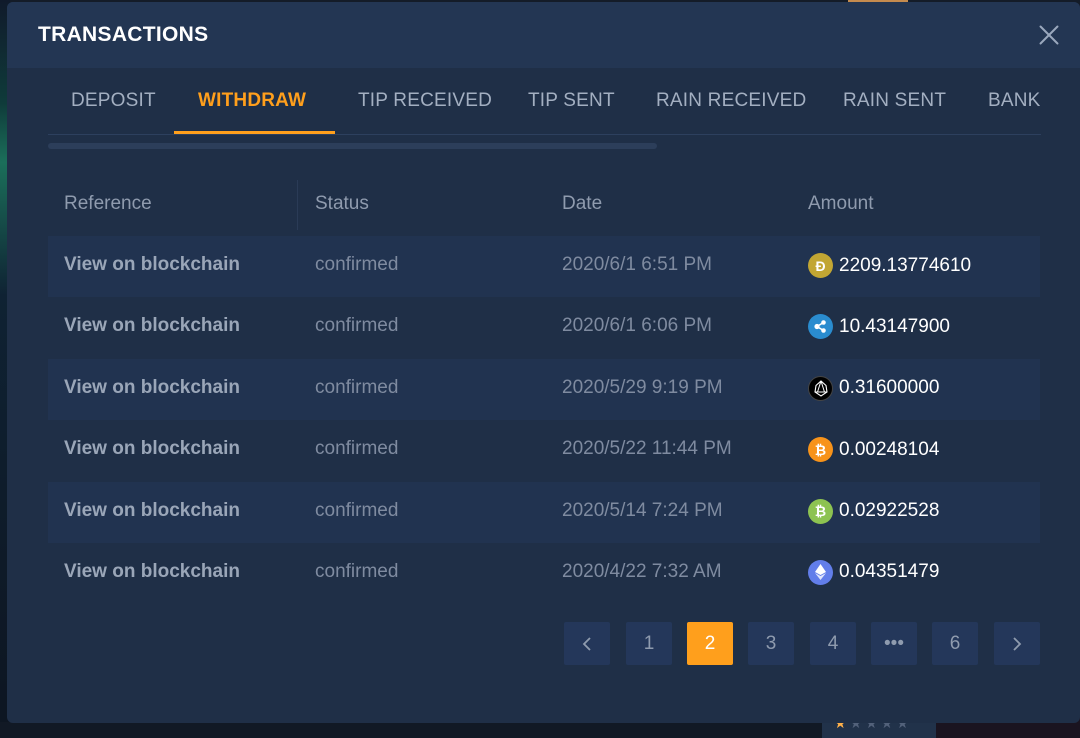 This screenshot has width=1080, height=738. What do you see at coordinates (771, 643) in the screenshot?
I see `page-button-3: 3` at bounding box center [771, 643].